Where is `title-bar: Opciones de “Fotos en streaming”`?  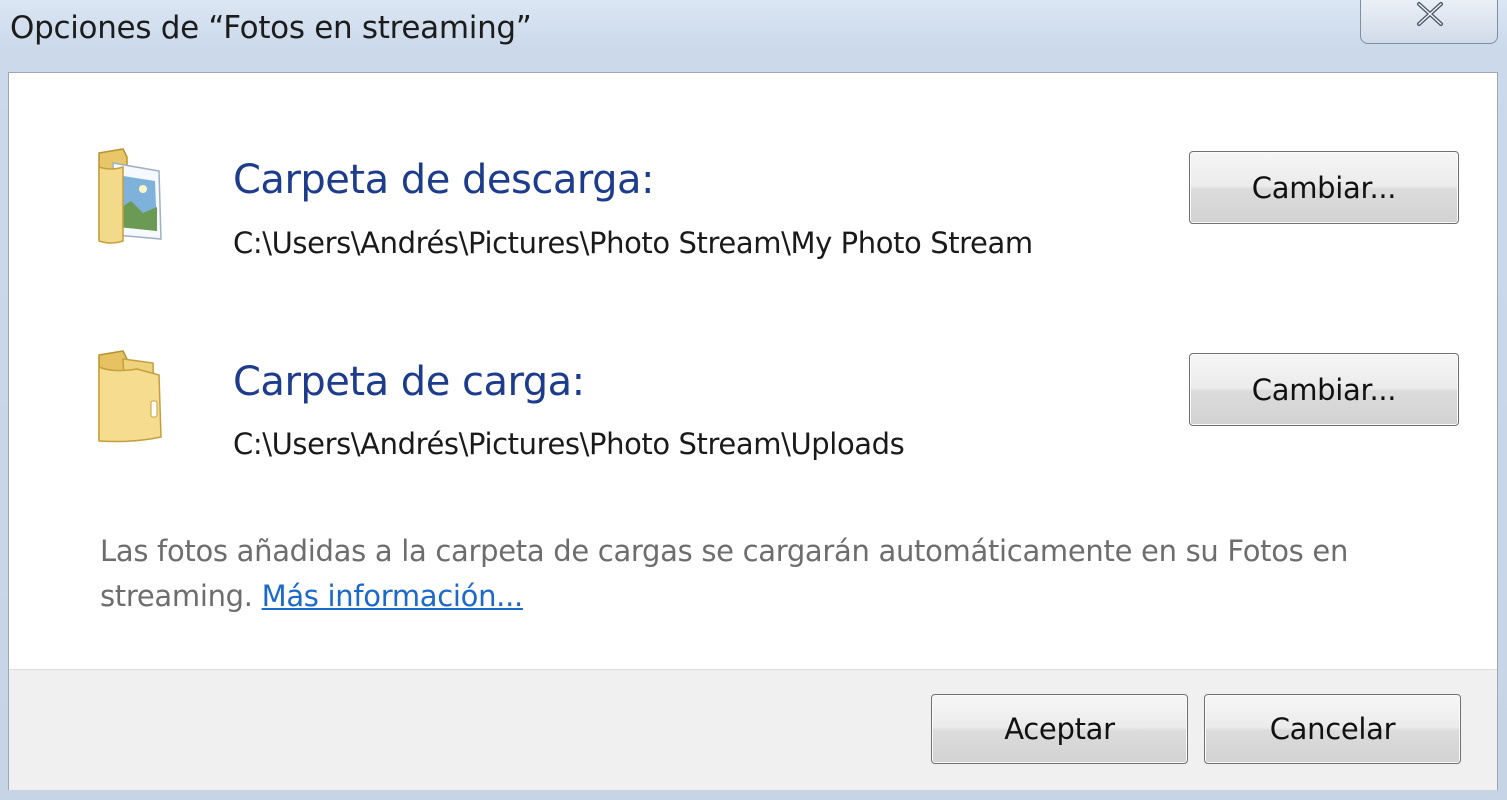
title-bar: Opciones de “Fotos en streaming” is located at coordinates (753, 33).